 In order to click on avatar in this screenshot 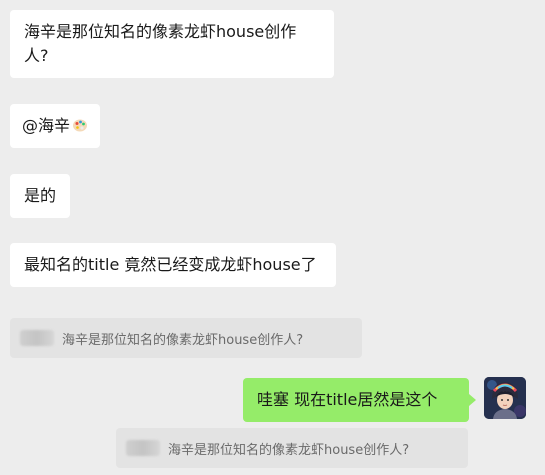, I will do `click(505, 398)`.